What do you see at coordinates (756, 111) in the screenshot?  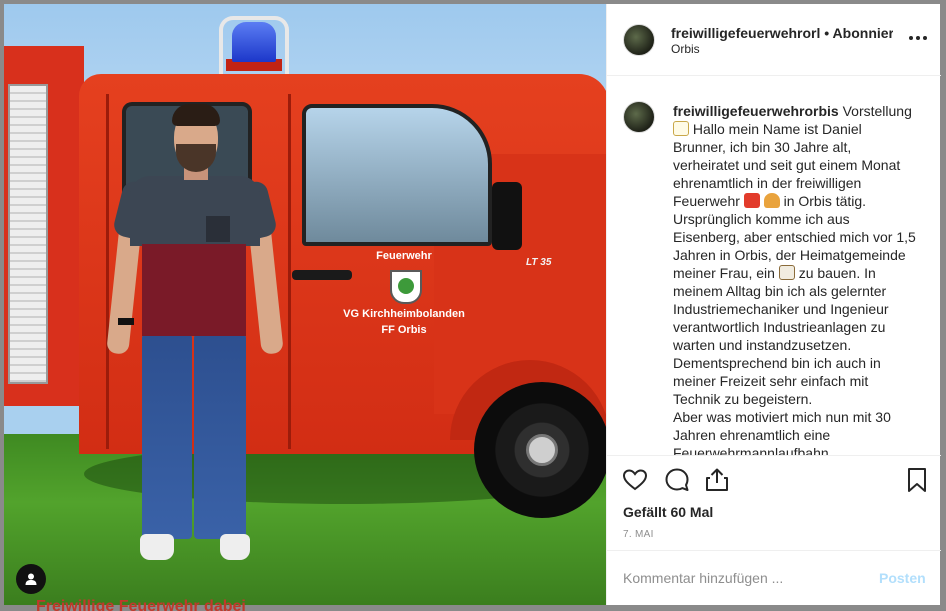 I see `caption-username: freiwilligefeuerwehrorbis` at bounding box center [756, 111].